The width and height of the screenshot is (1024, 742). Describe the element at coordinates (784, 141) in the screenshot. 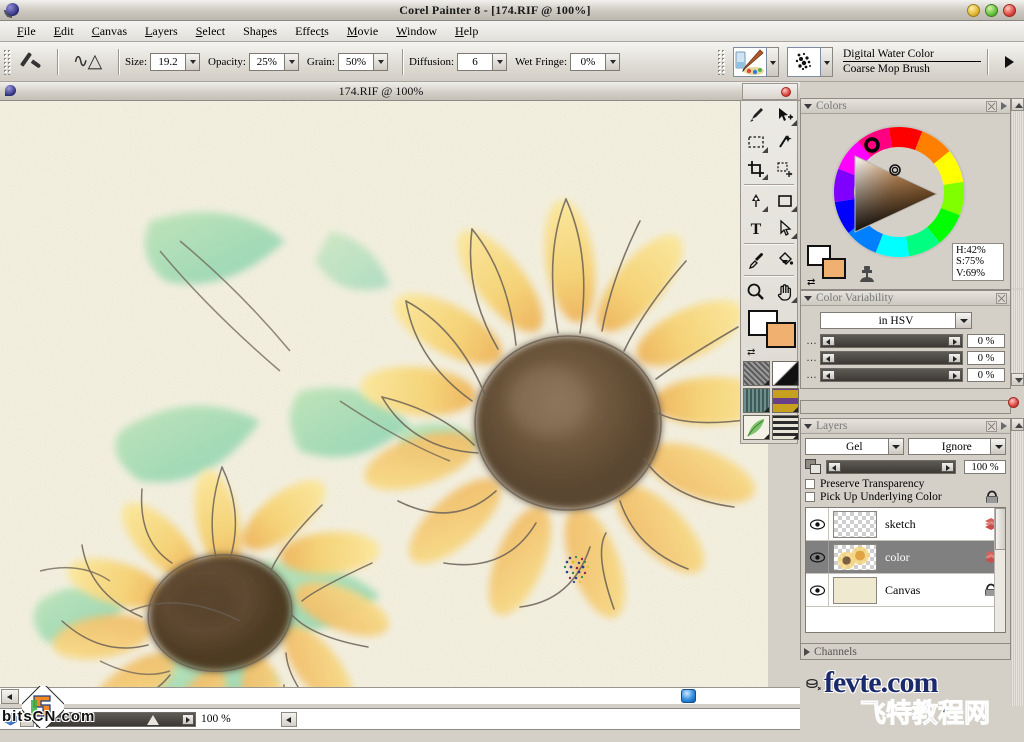

I see `magic-wand-tool` at that location.